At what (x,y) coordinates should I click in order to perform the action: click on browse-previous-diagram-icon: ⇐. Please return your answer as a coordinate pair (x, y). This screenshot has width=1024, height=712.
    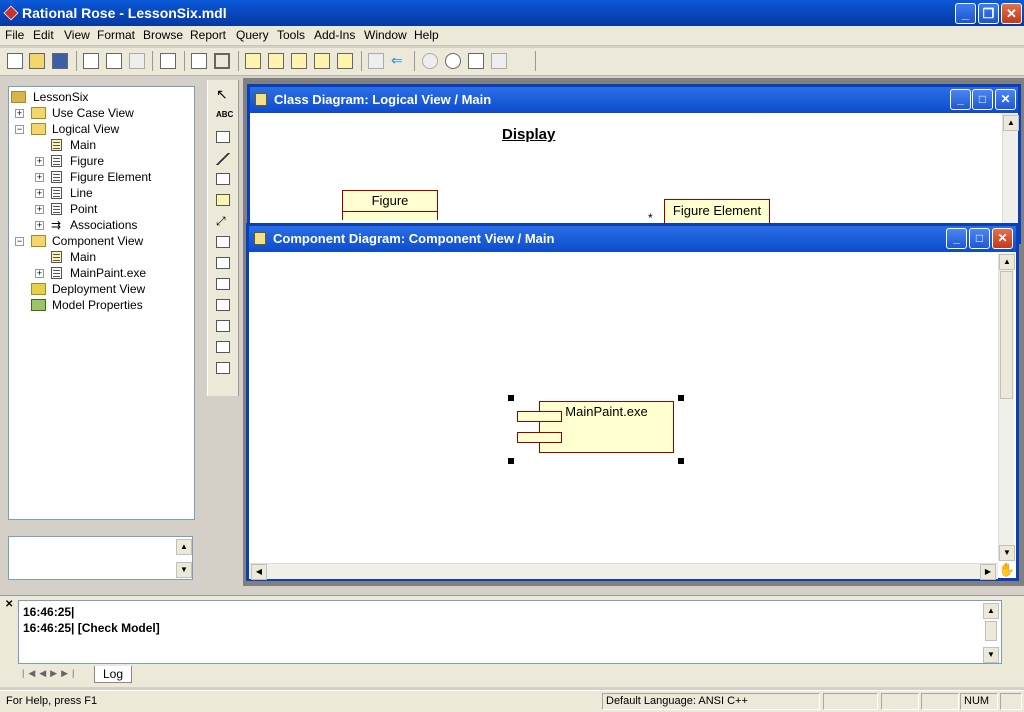
    Looking at the image, I should click on (399, 61).